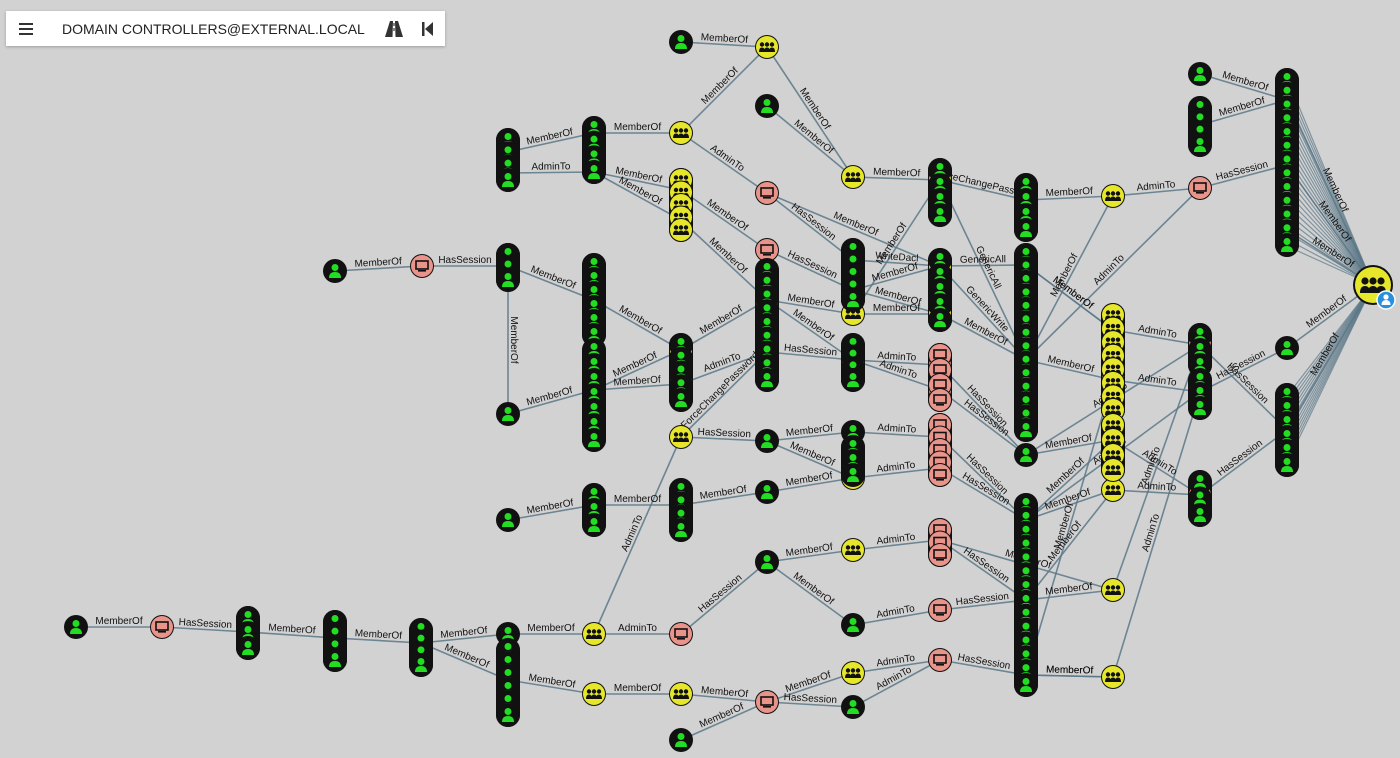 Image resolution: width=1400 pixels, height=758 pixels. I want to click on menu-button, so click(26, 28).